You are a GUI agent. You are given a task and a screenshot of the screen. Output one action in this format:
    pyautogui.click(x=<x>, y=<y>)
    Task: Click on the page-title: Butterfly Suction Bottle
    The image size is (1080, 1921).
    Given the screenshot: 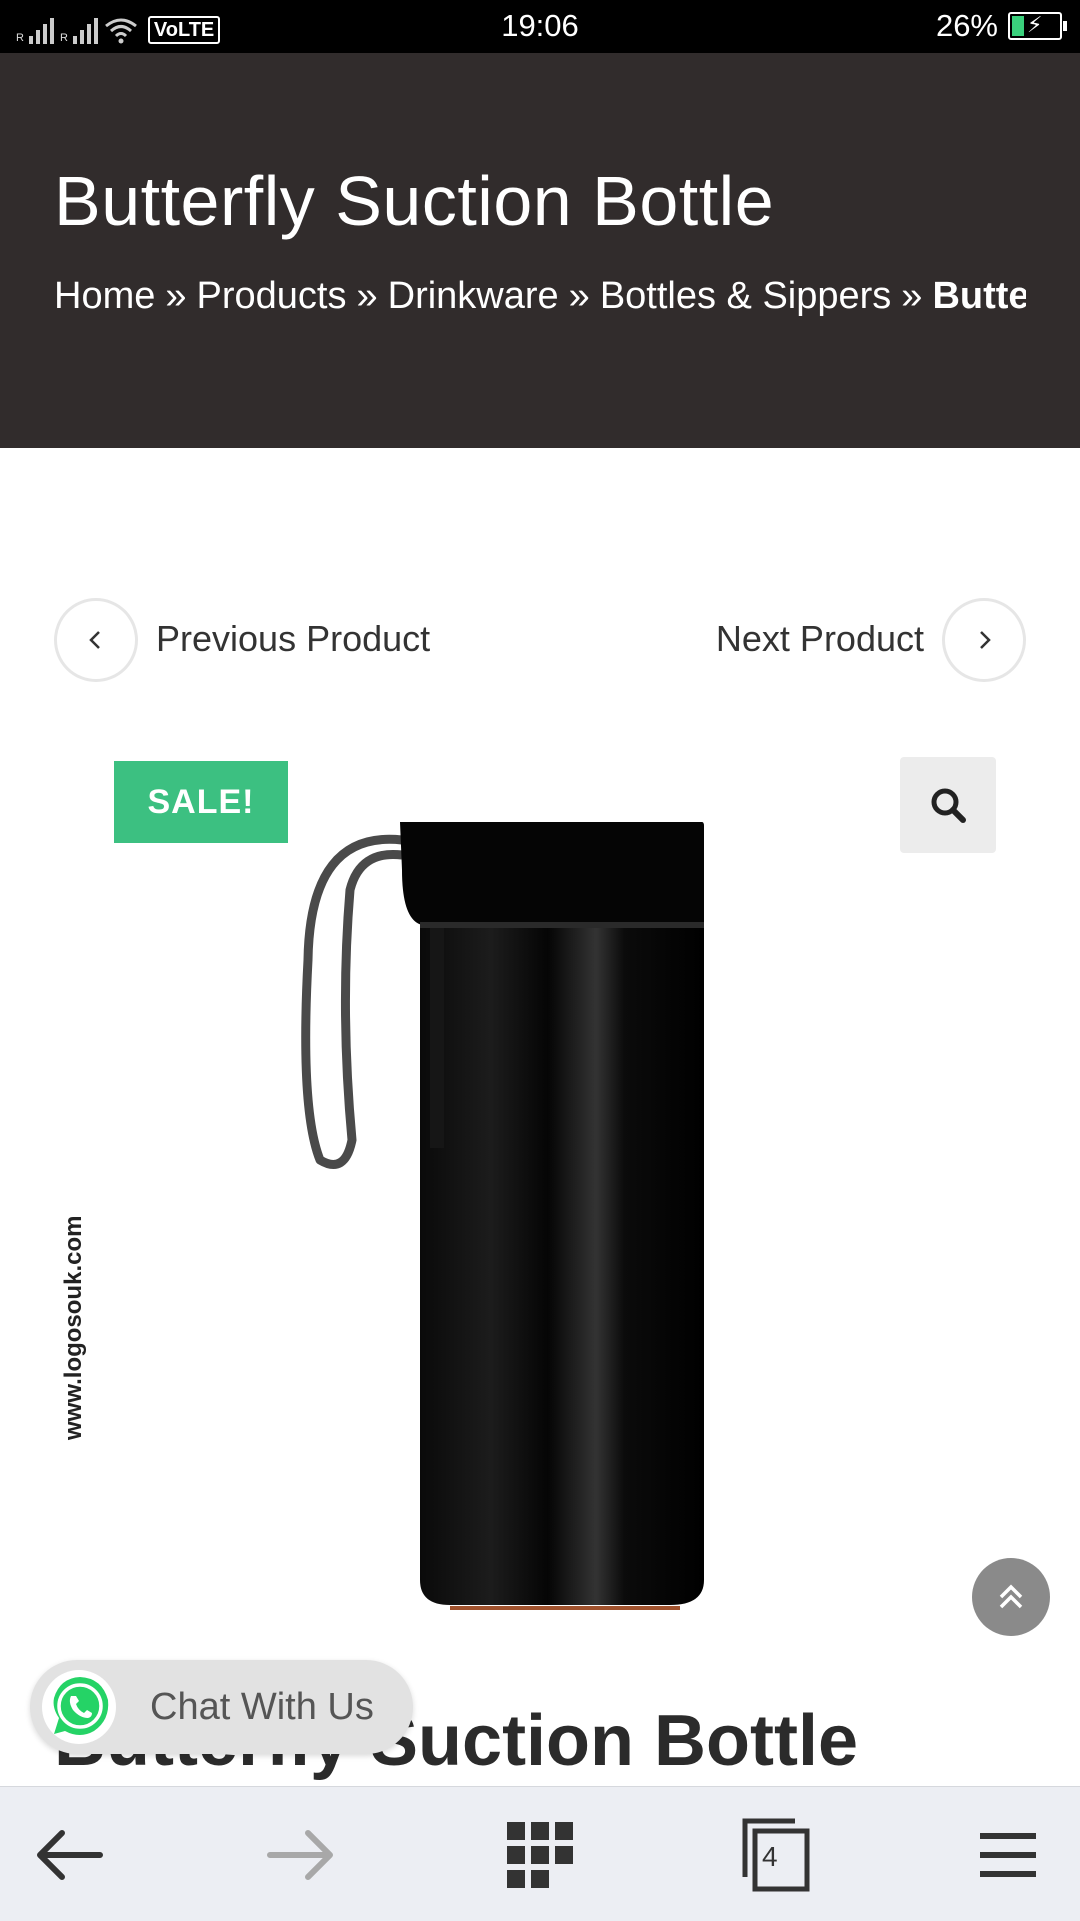 What is the action you would take?
    pyautogui.click(x=414, y=201)
    